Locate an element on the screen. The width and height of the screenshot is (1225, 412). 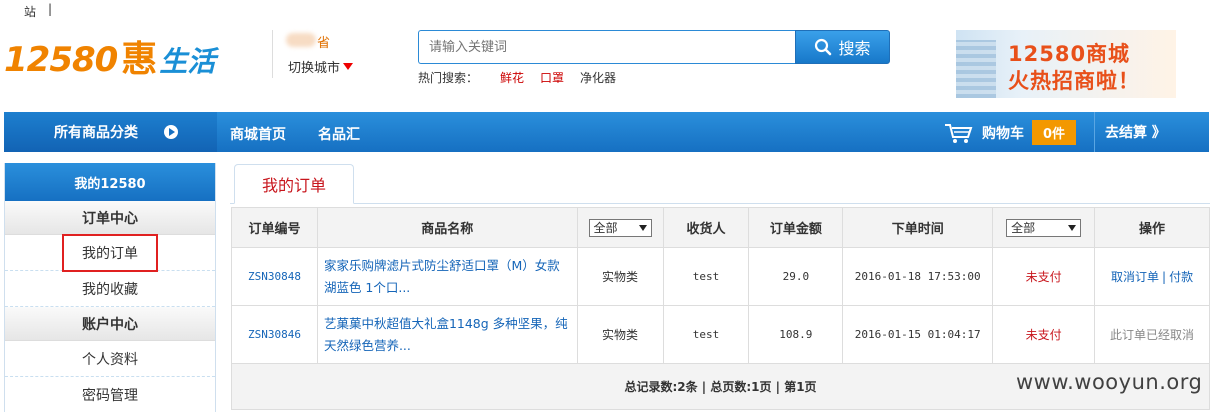
nav-link-brands: 名品汇 is located at coordinates (339, 134).